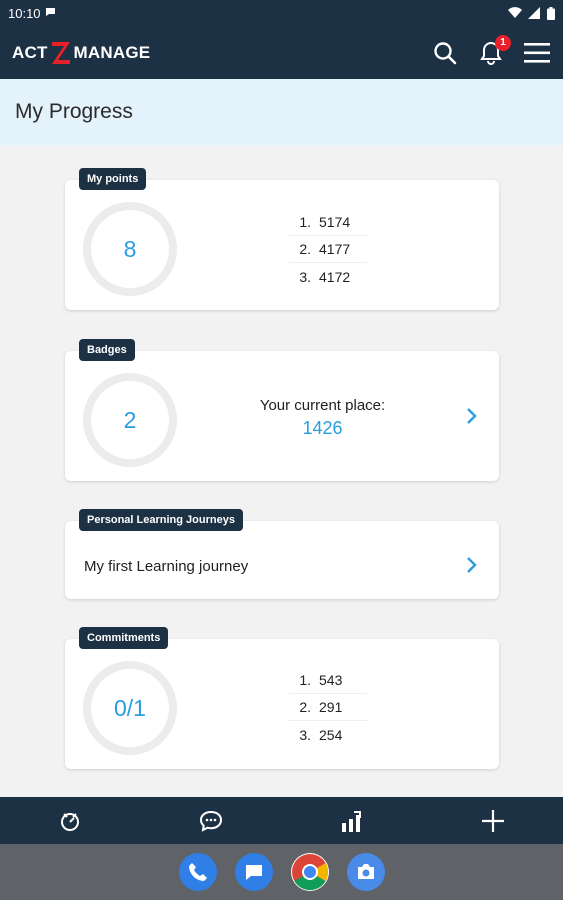  I want to click on notification-dot-icon, so click(50, 13).